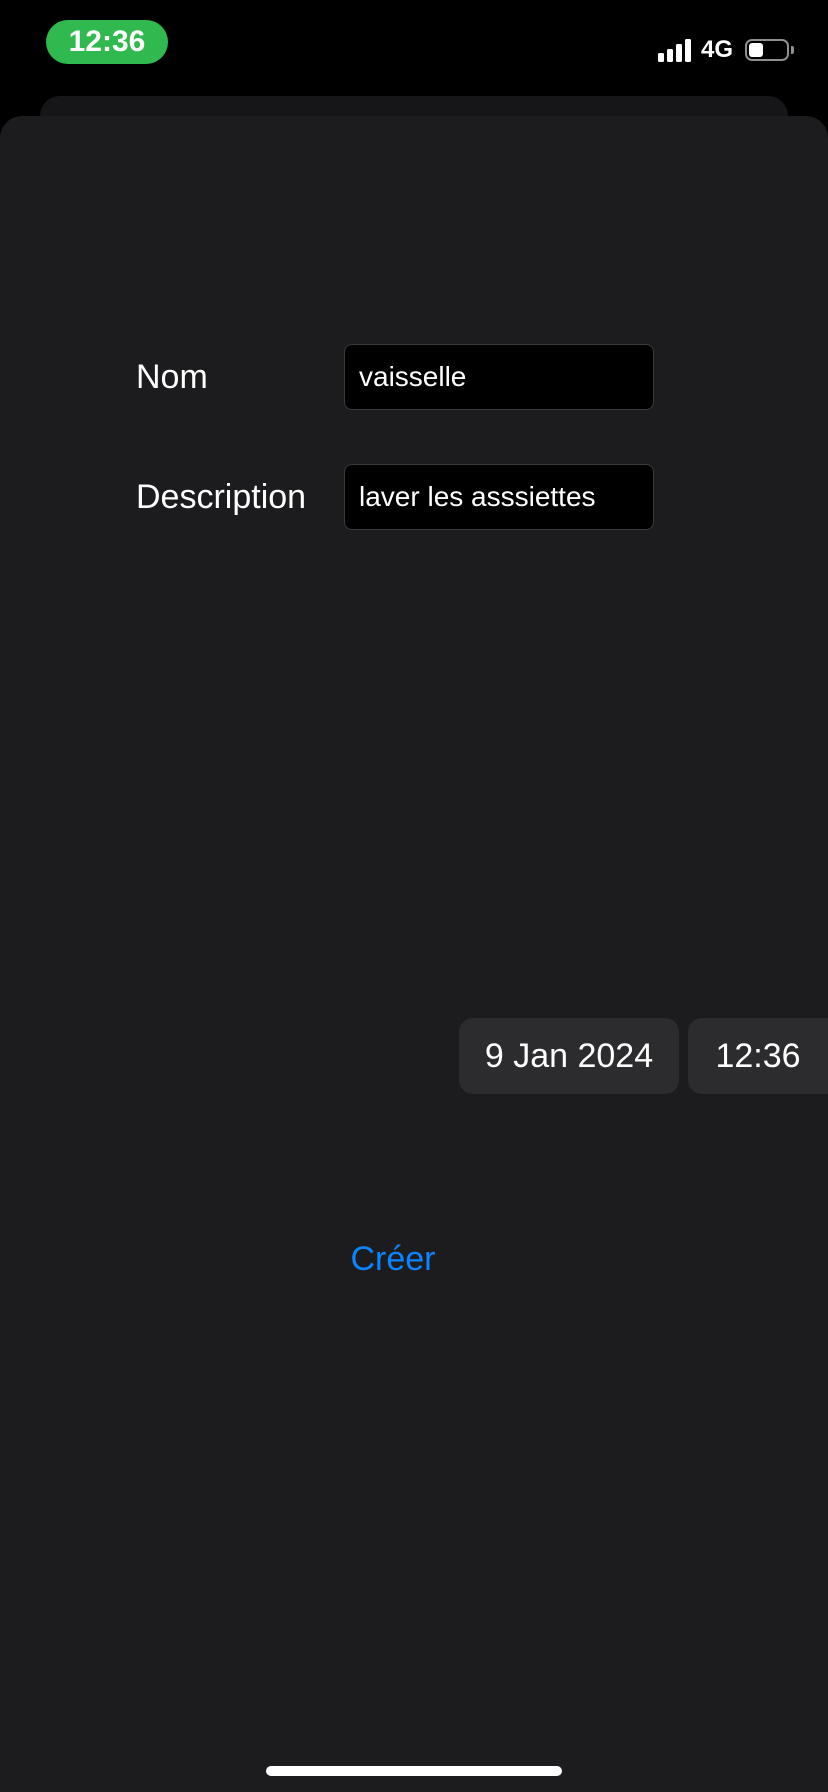  I want to click on description-field: laver les asssiettes, so click(499, 497).